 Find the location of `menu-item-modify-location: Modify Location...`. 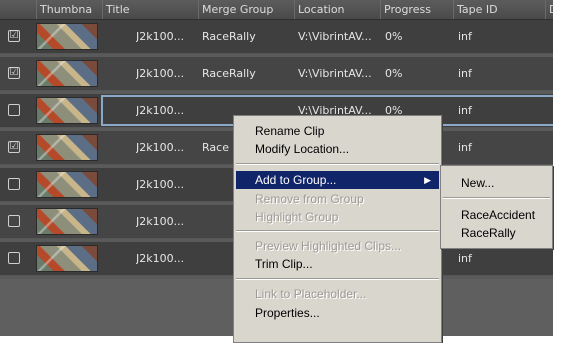

menu-item-modify-location: Modify Location... is located at coordinates (337, 149).